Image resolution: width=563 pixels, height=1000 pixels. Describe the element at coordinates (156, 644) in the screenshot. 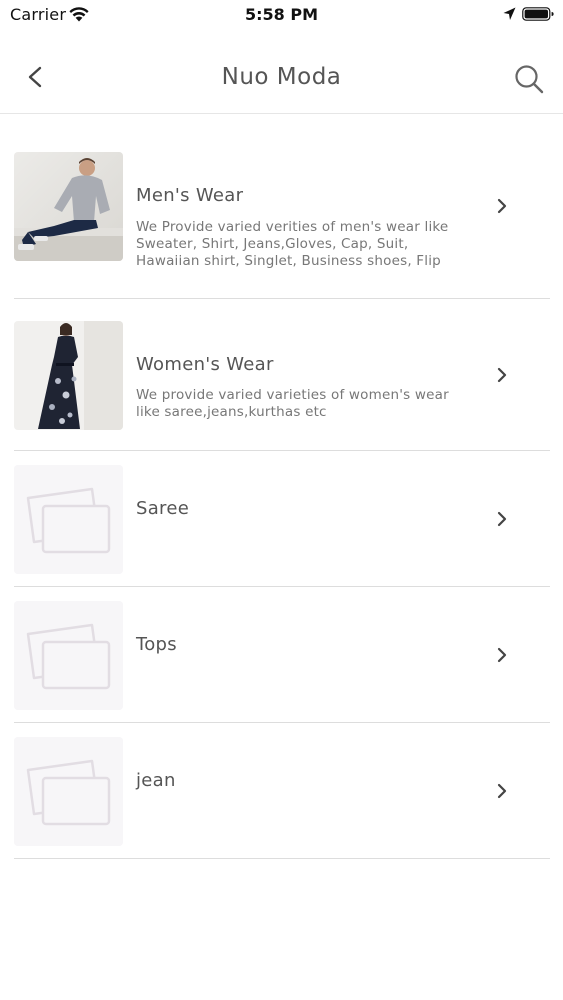

I see `category-title: Tops` at that location.